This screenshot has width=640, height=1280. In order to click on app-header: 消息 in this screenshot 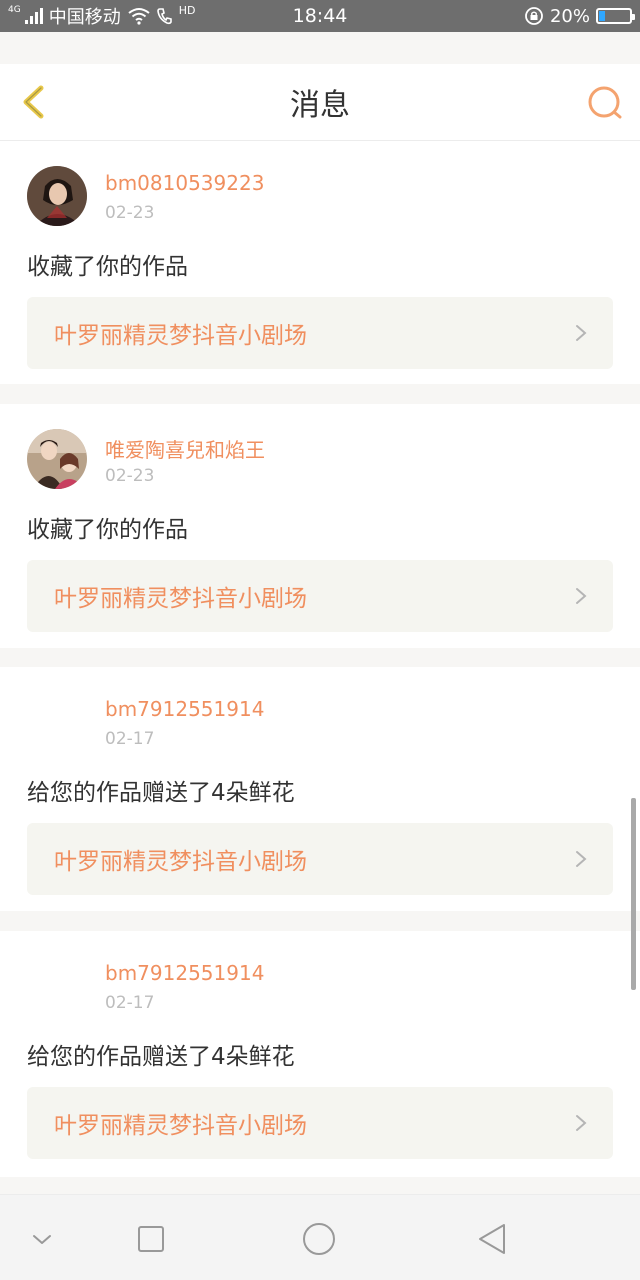, I will do `click(320, 102)`.